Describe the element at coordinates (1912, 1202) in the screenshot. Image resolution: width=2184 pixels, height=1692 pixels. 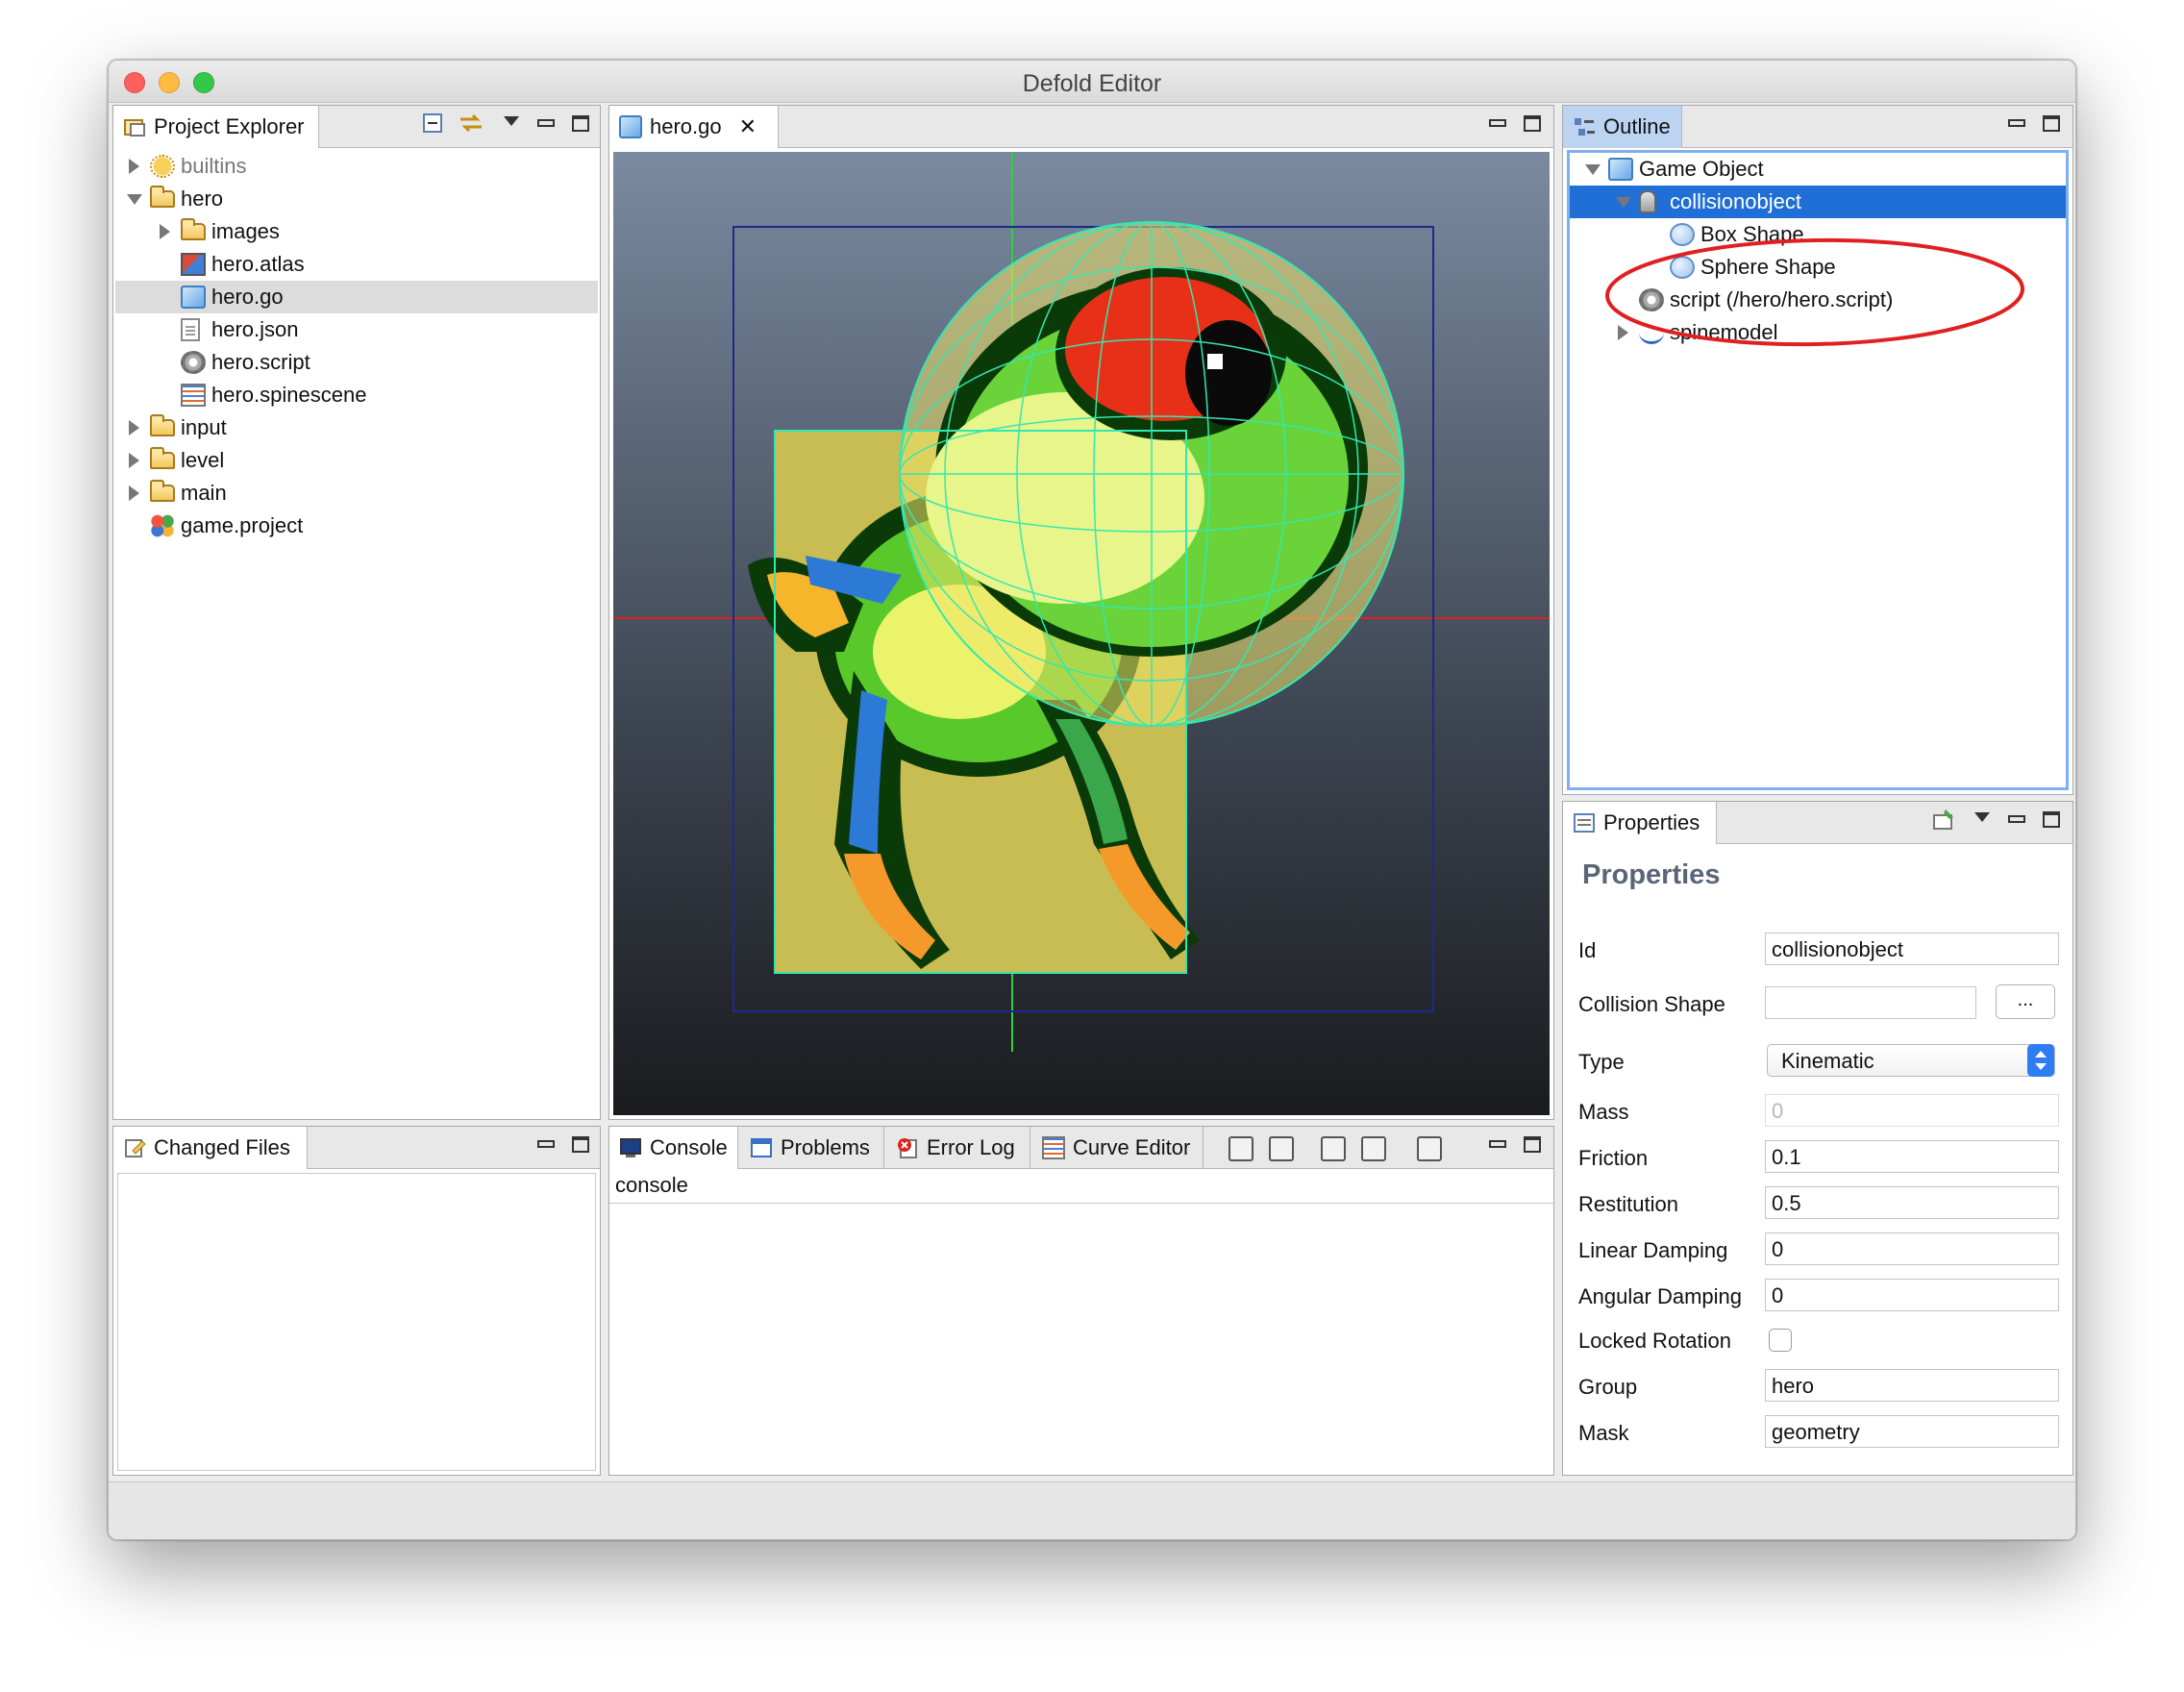
I see `restitution-field: 0.5` at that location.